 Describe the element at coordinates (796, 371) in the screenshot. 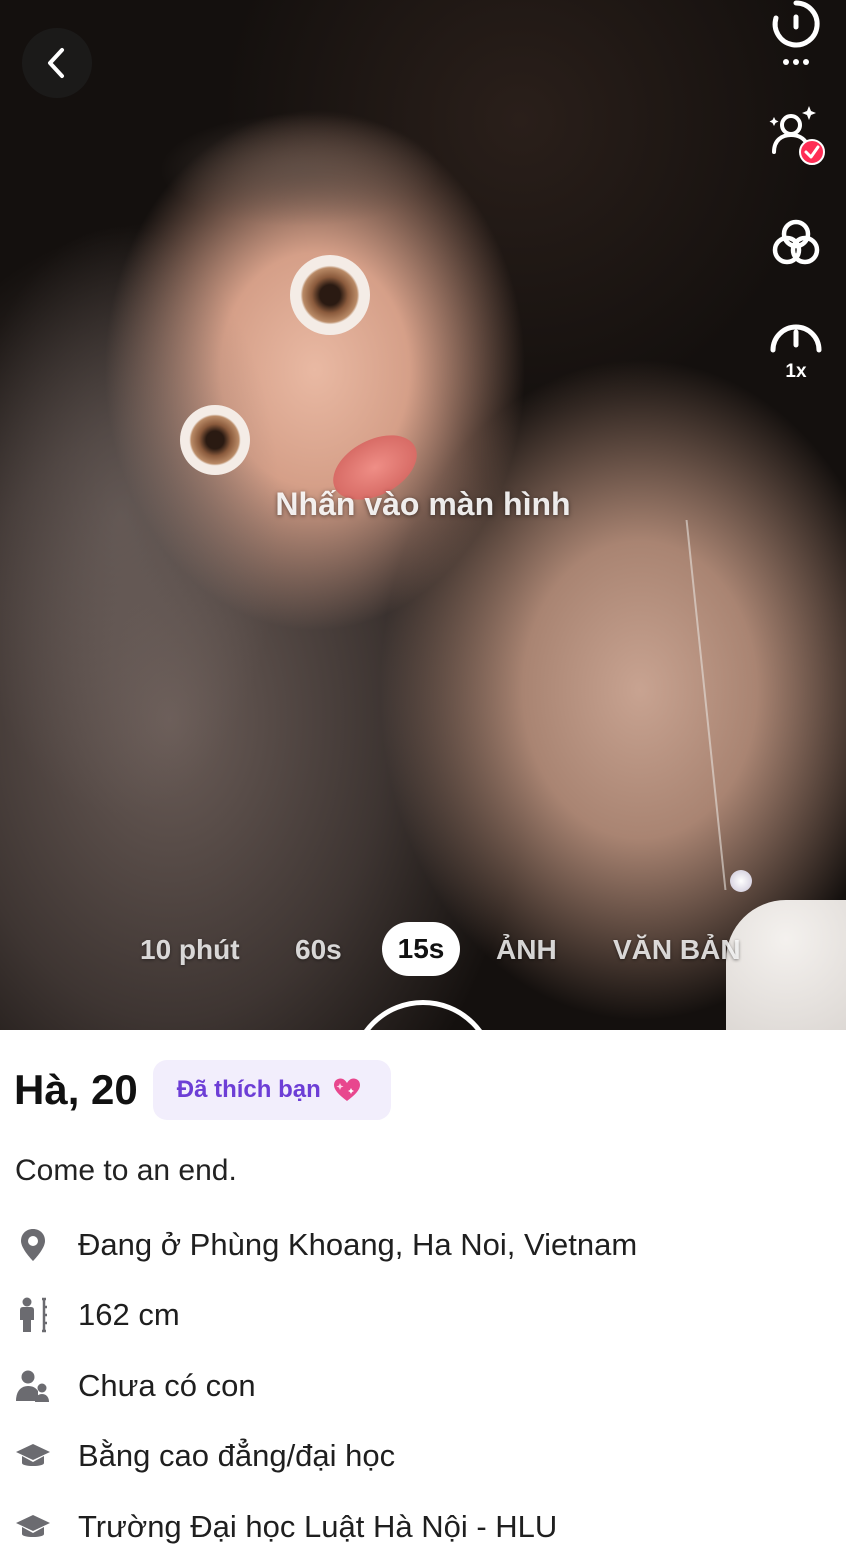

I see `speed-label: 1x` at that location.